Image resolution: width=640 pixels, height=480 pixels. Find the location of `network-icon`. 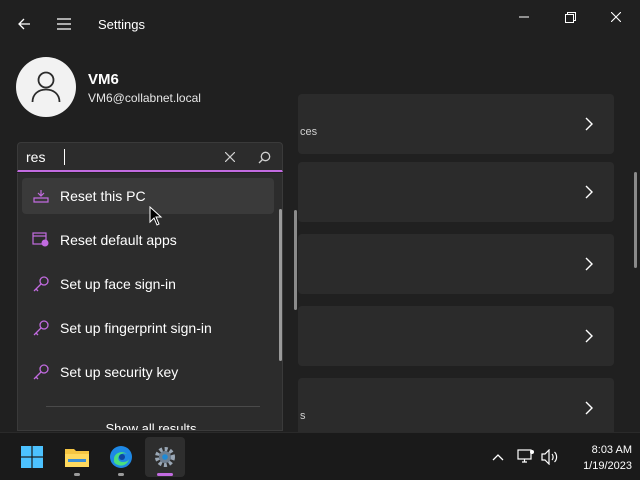

network-icon is located at coordinates (525, 456).